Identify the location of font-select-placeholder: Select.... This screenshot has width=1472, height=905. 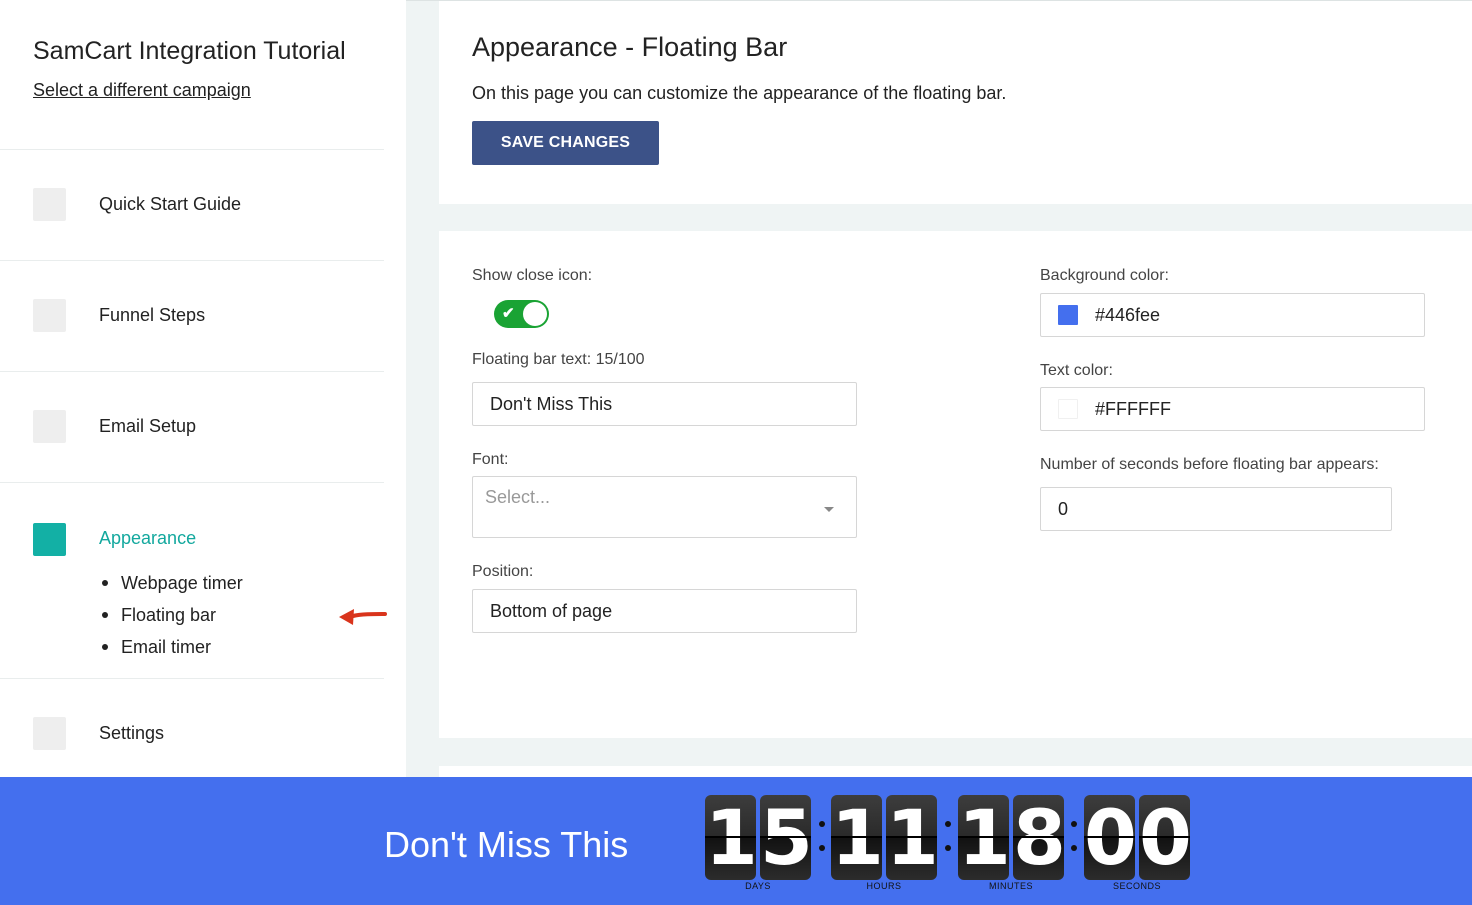
(518, 497).